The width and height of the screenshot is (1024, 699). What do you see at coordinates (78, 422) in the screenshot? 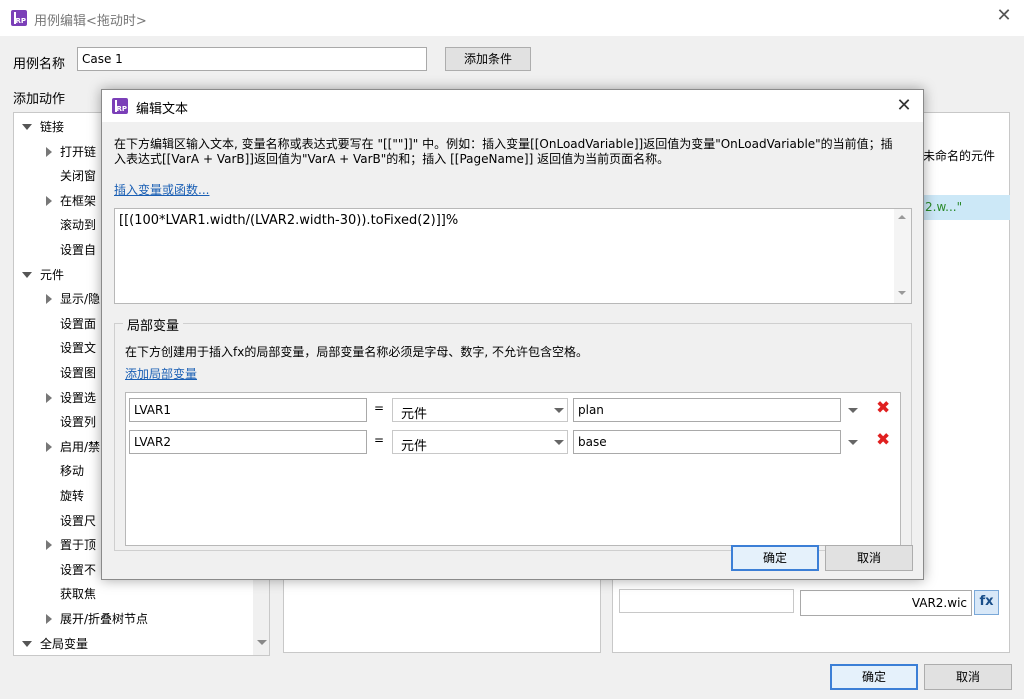
I see `tree-item-label: 设置列` at bounding box center [78, 422].